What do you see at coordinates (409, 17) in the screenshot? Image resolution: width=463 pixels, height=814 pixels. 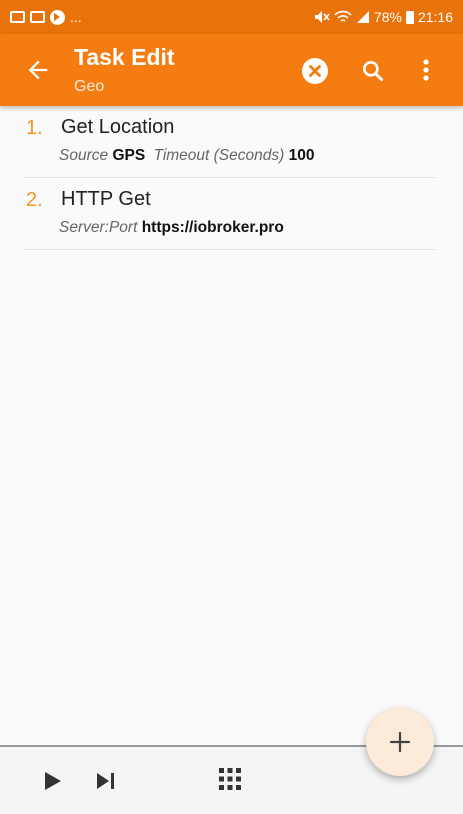 I see `battery-icon` at bounding box center [409, 17].